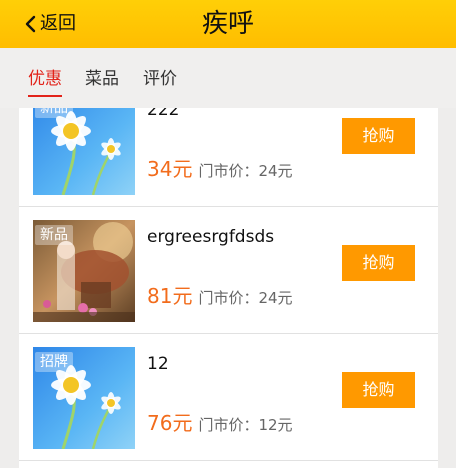  What do you see at coordinates (170, 423) in the screenshot?
I see `item-price: 76元` at bounding box center [170, 423].